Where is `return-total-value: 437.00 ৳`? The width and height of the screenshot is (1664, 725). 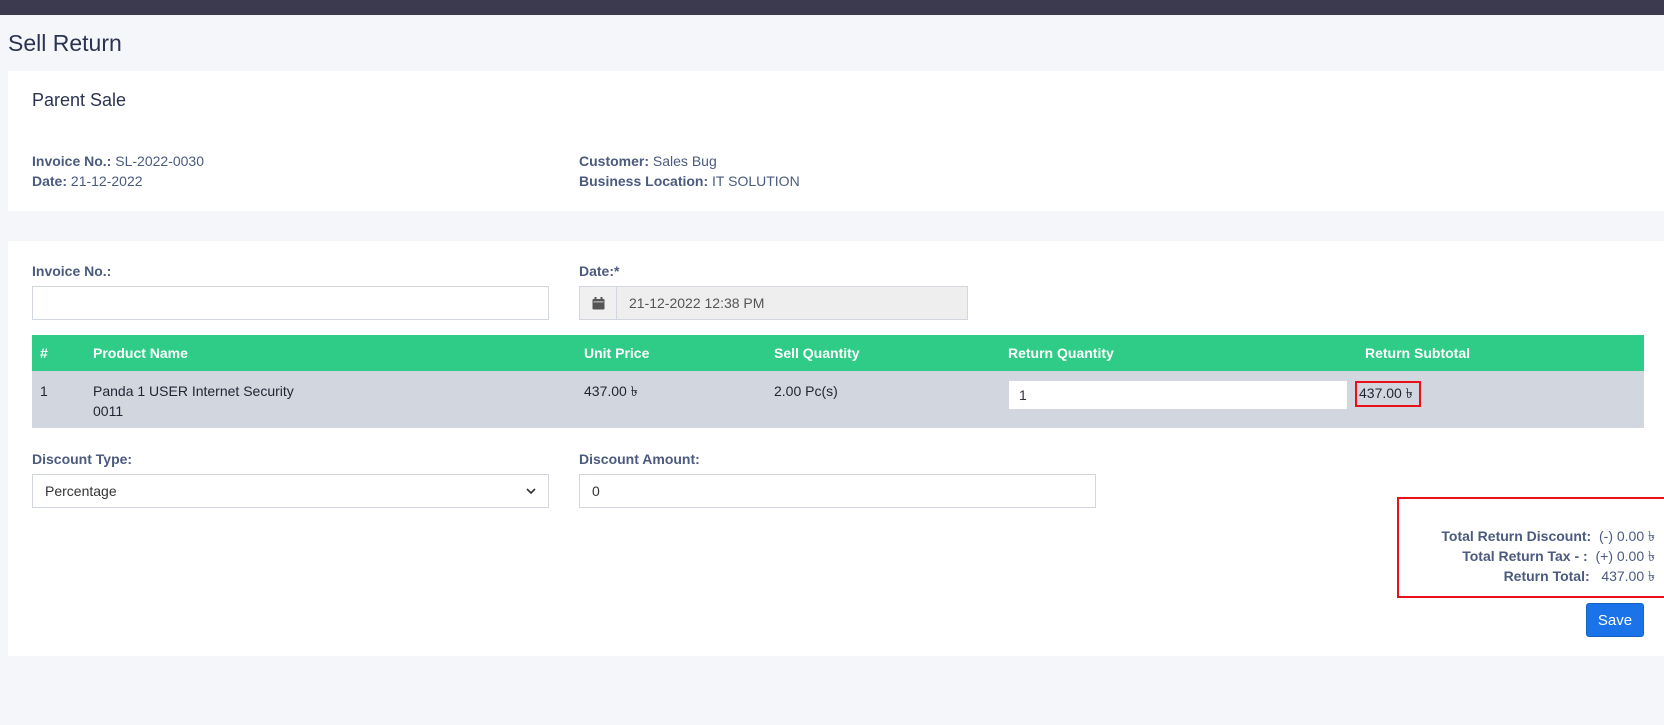 return-total-value: 437.00 ৳ is located at coordinates (1628, 576).